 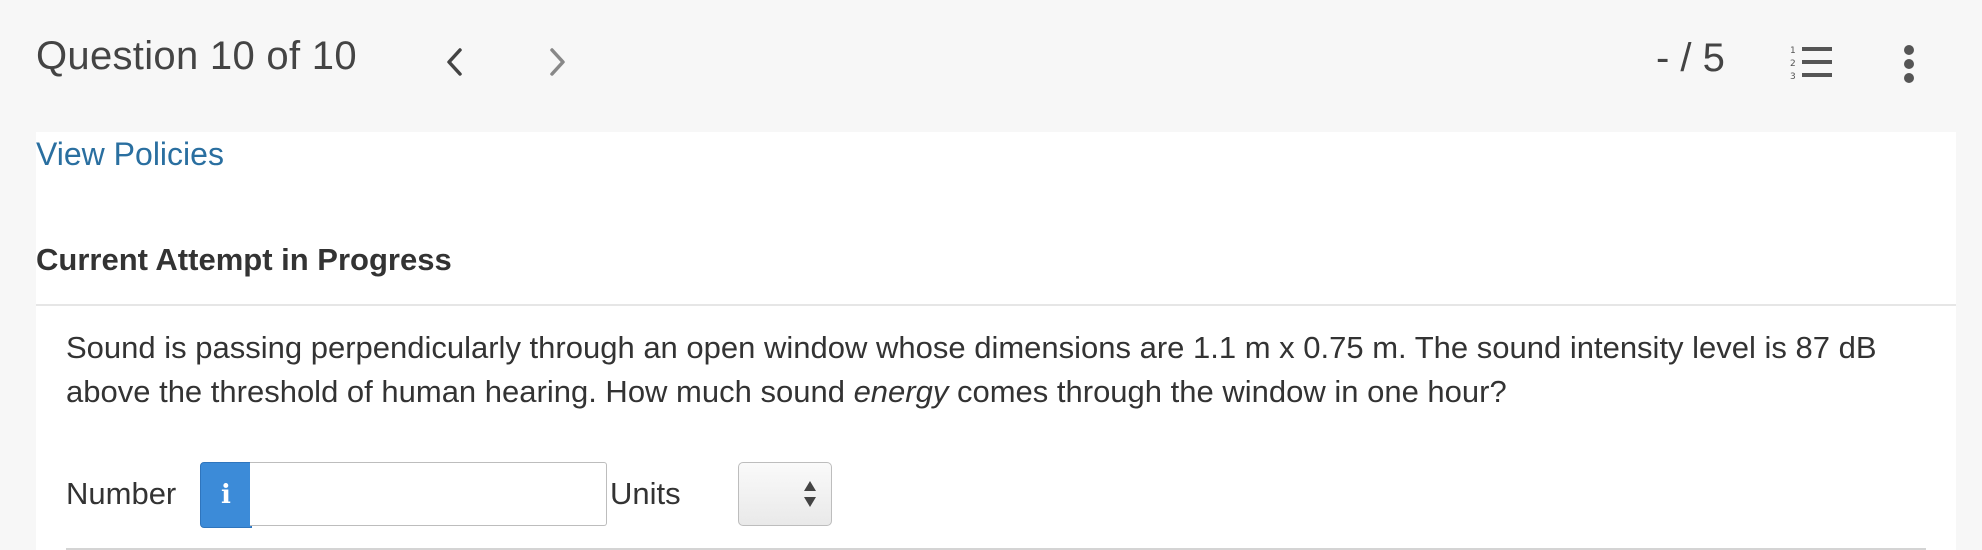 What do you see at coordinates (196, 56) in the screenshot?
I see `question-counter: Question 10 of 10` at bounding box center [196, 56].